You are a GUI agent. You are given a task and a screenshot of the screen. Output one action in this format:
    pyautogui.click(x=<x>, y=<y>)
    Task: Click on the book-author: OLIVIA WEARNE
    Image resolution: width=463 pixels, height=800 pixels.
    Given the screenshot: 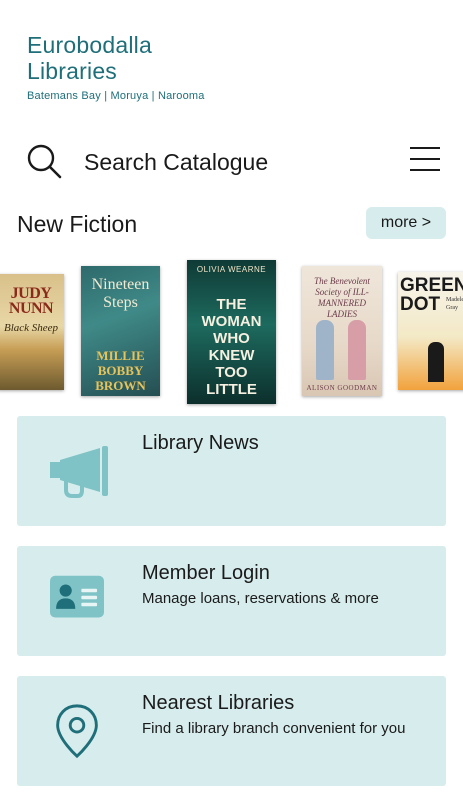 What is the action you would take?
    pyautogui.click(x=231, y=269)
    